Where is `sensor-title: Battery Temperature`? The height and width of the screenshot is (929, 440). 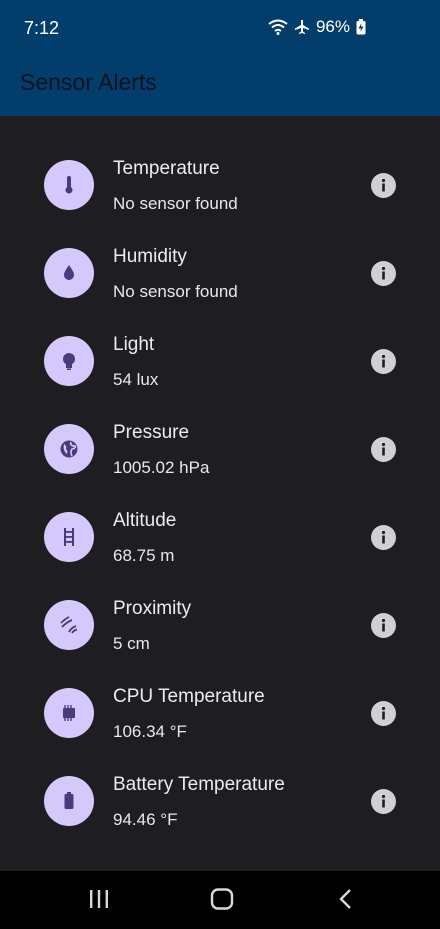
sensor-title: Battery Temperature is located at coordinates (199, 784).